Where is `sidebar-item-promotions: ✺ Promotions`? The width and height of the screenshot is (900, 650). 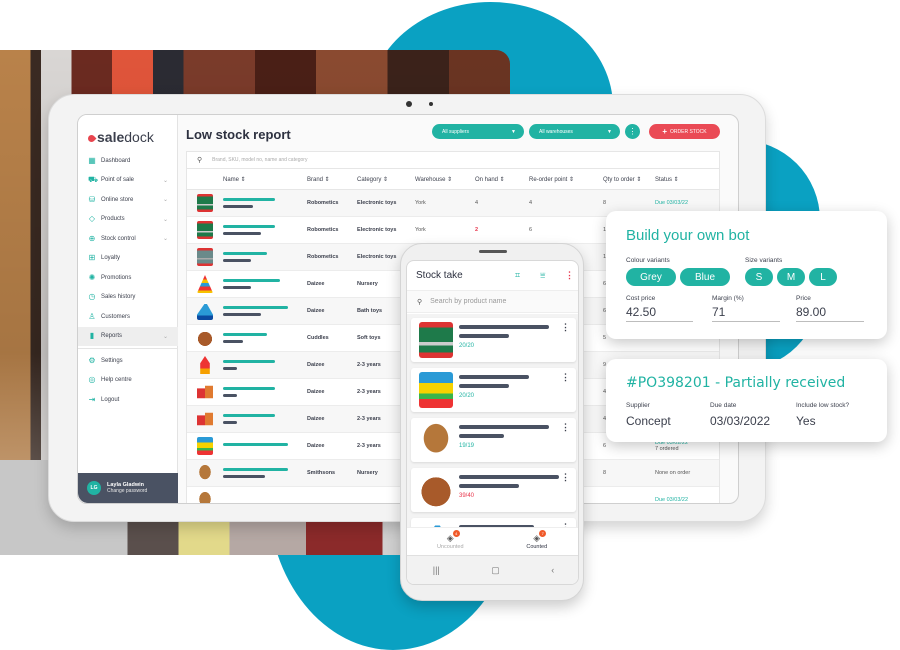
sidebar-item-promotions: ✺ Promotions is located at coordinates (128, 278).